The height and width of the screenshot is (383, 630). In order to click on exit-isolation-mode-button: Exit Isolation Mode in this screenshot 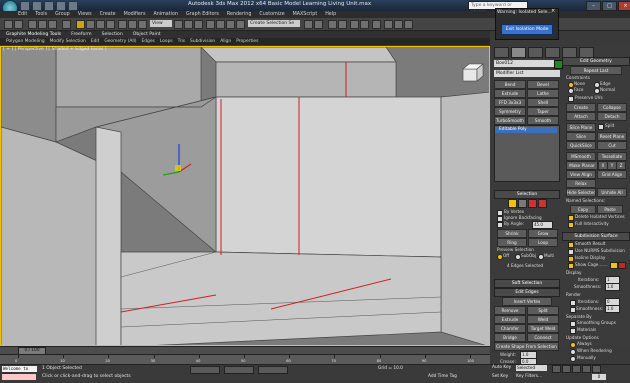, I will do `click(527, 29)`.